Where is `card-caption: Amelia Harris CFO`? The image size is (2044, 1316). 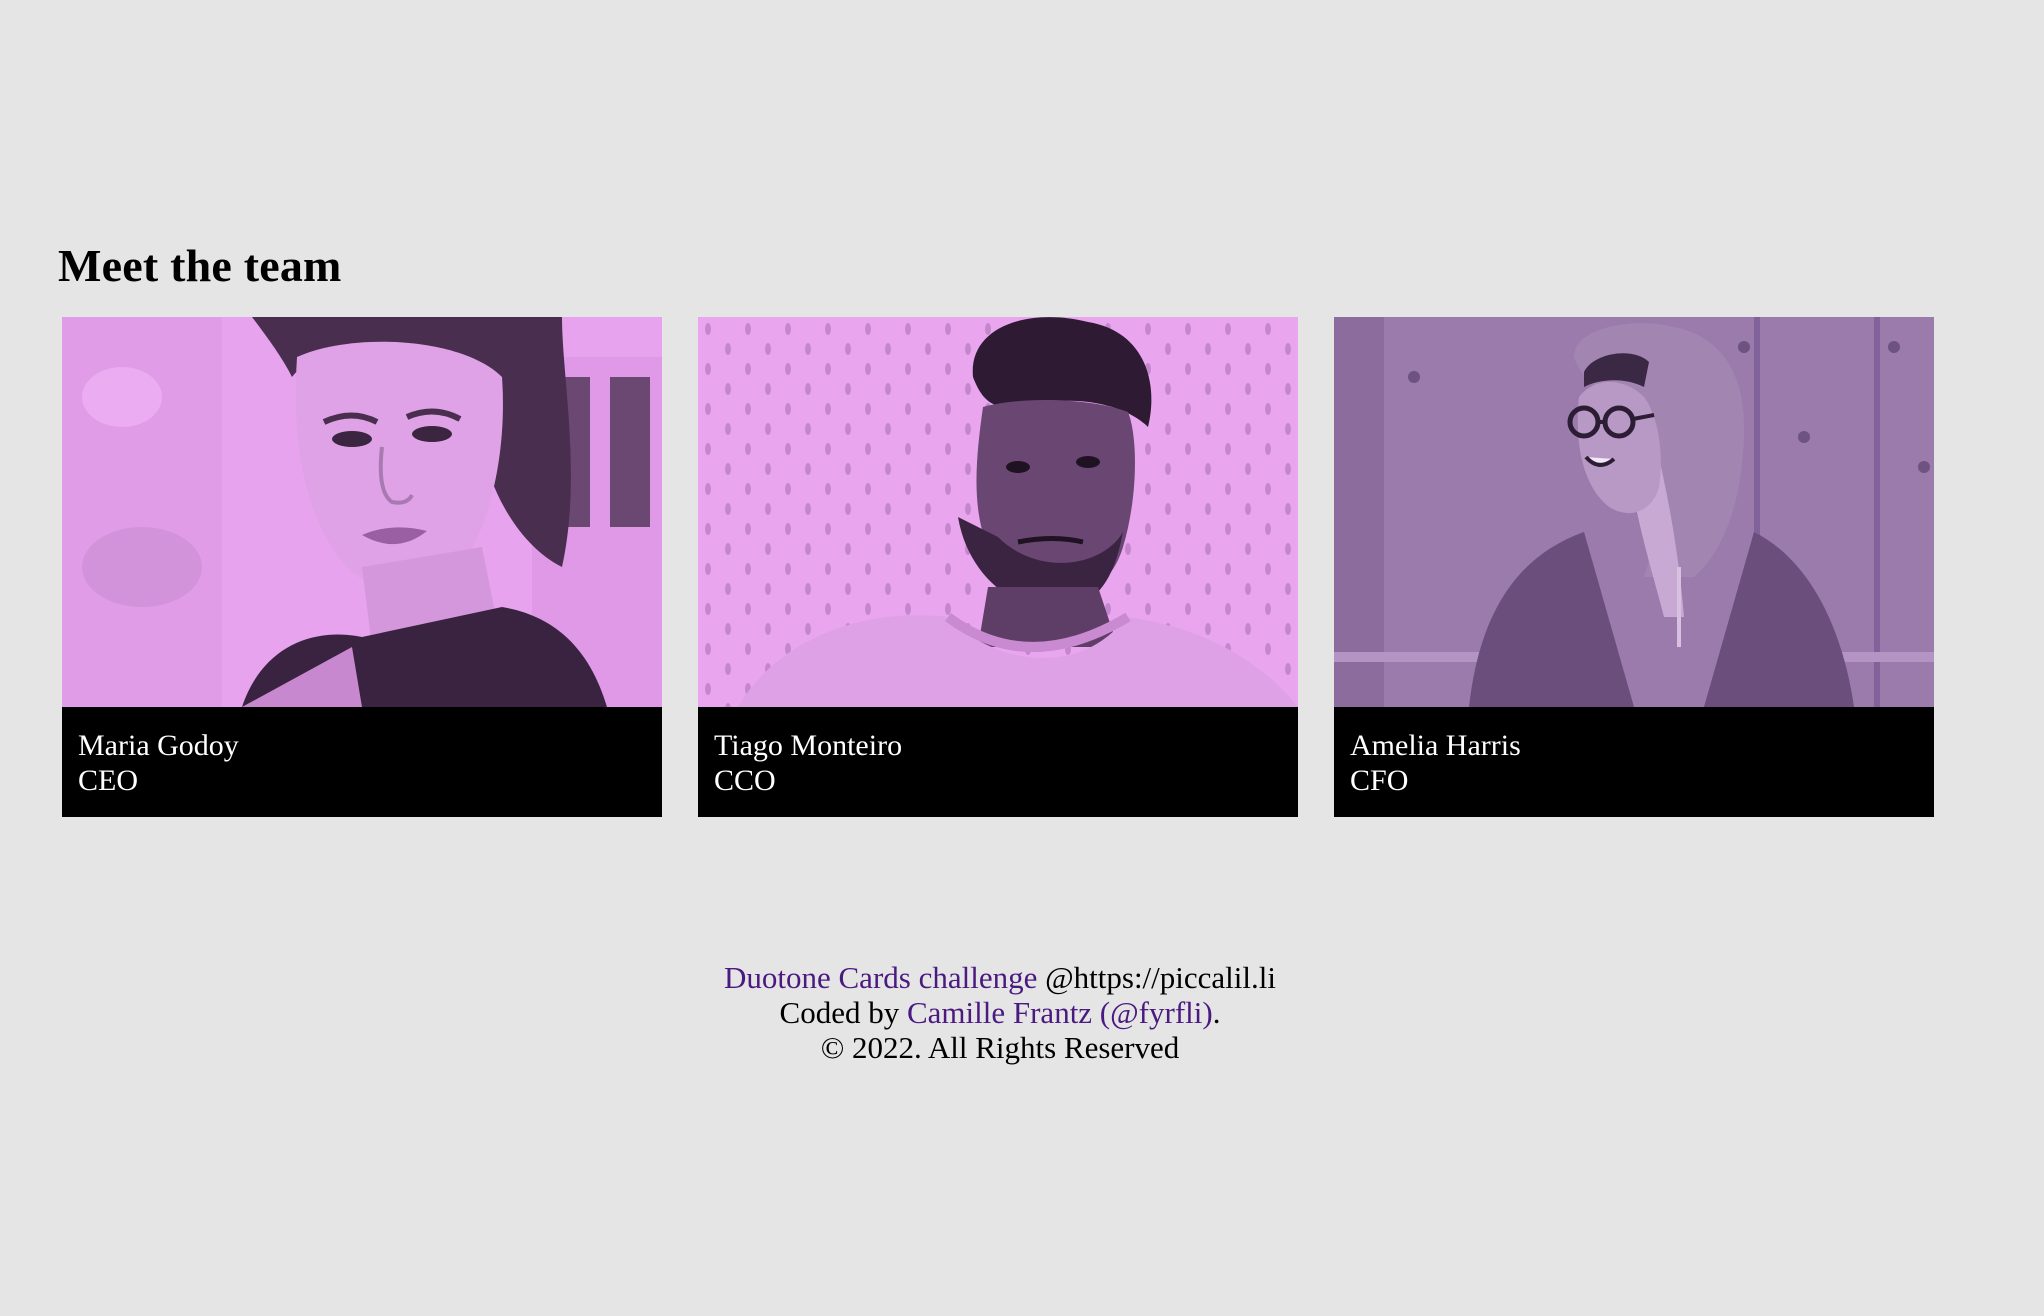 card-caption: Amelia Harris CFO is located at coordinates (1634, 762).